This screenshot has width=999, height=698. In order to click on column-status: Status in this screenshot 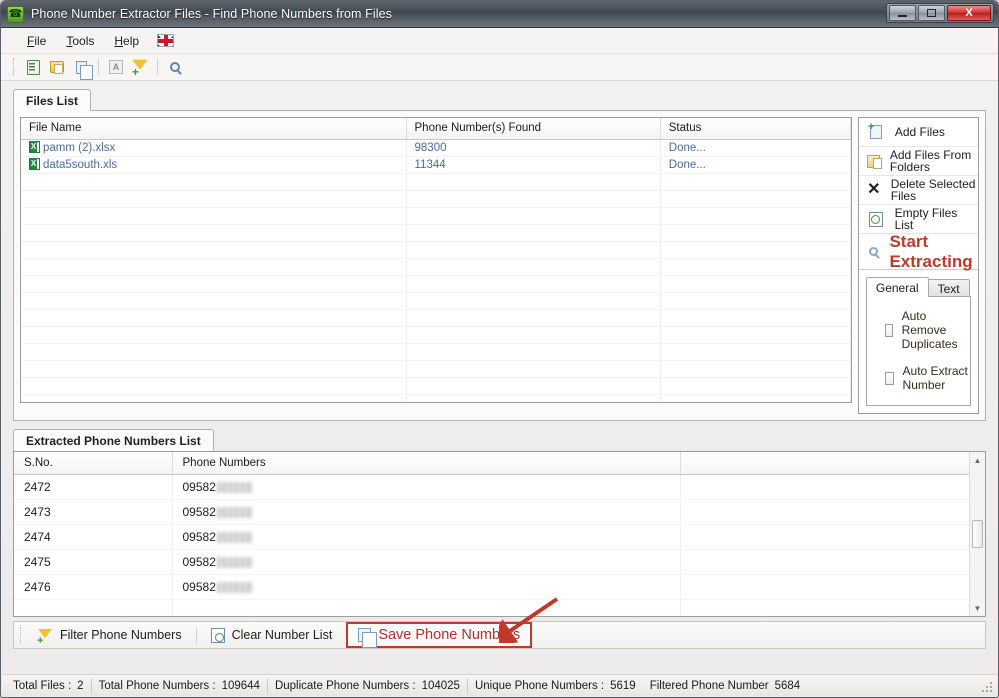, I will do `click(755, 129)`.